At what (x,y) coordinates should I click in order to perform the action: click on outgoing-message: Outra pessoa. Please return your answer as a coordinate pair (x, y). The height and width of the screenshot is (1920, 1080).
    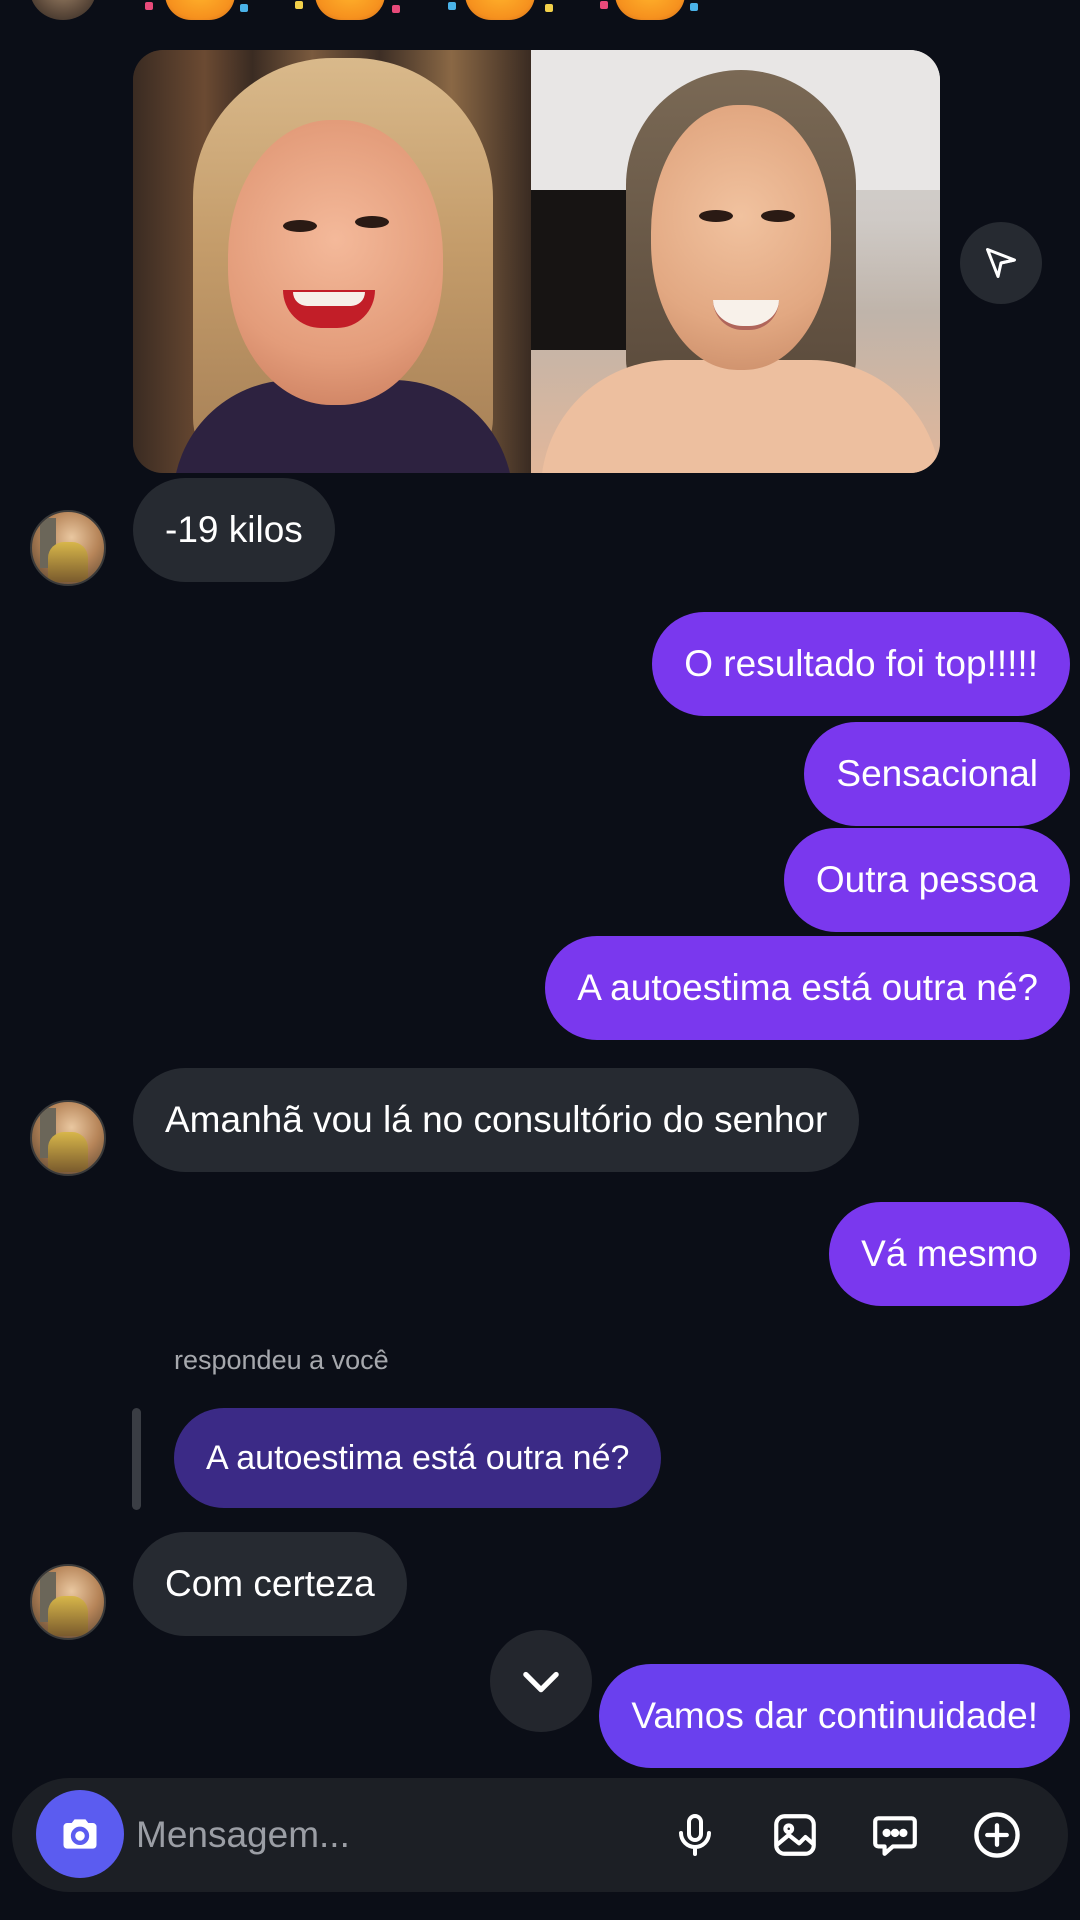
    Looking at the image, I should click on (926, 880).